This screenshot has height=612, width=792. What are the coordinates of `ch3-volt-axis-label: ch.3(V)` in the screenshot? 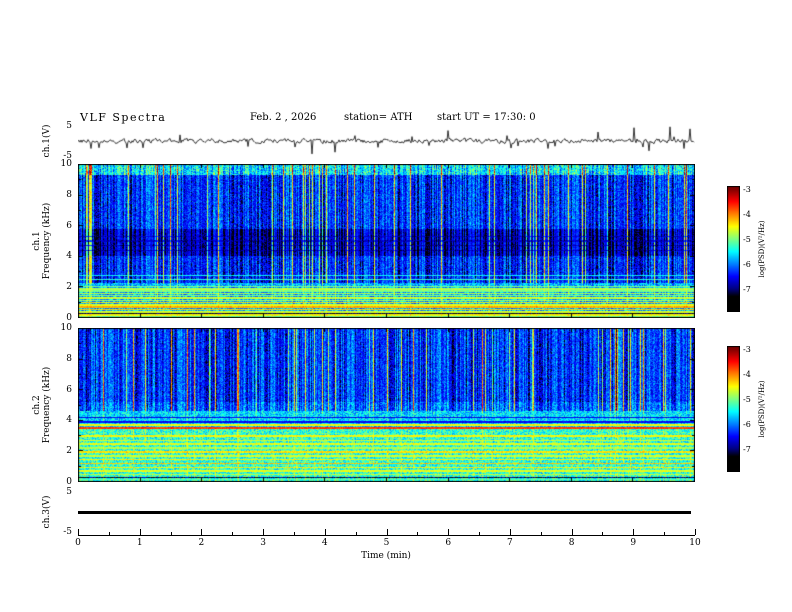 It's located at (47, 512).